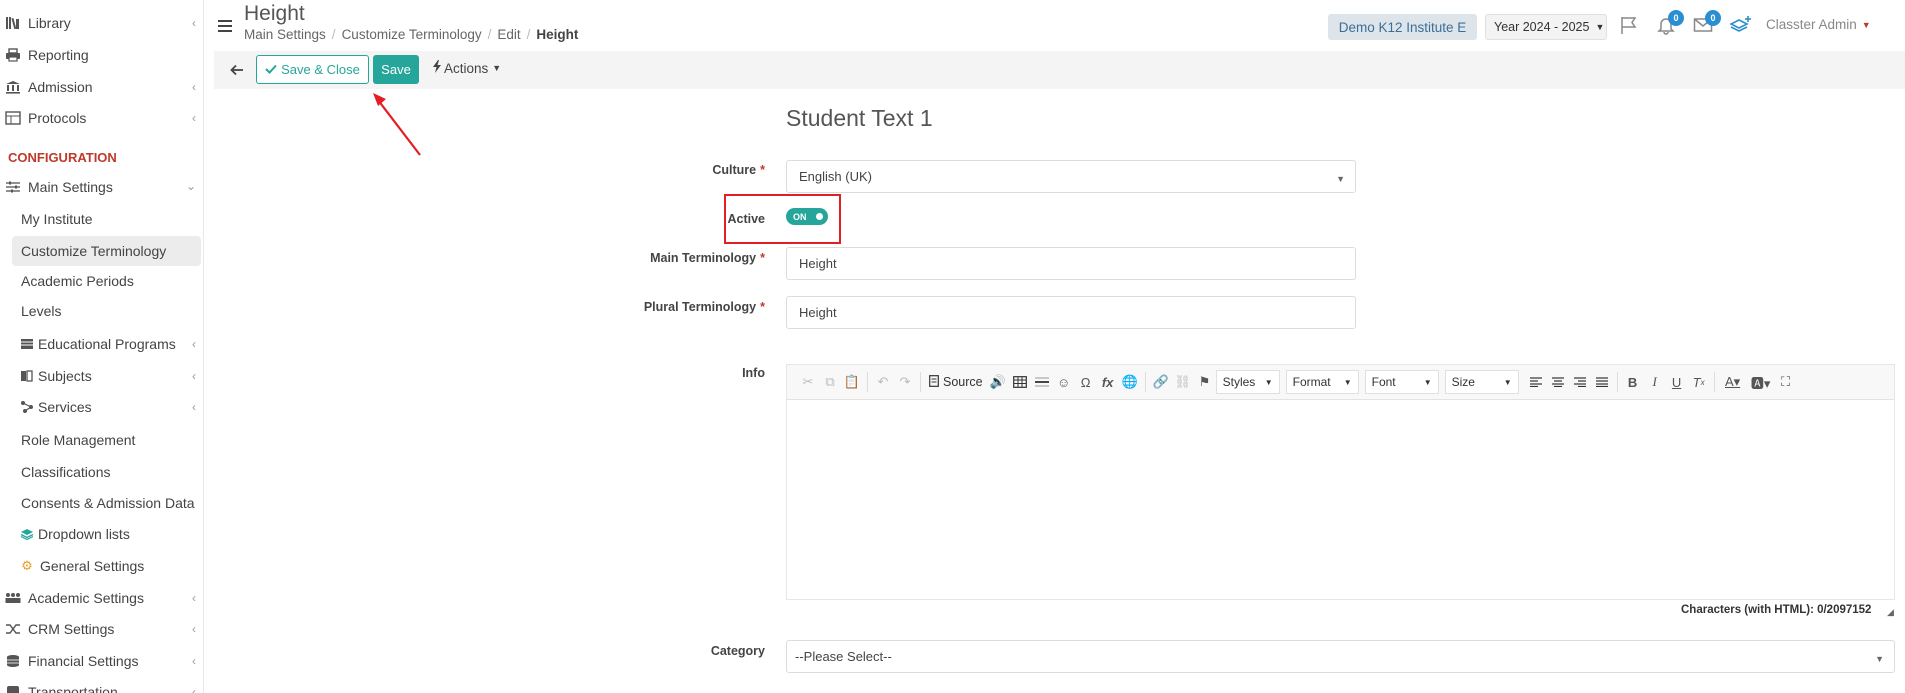 This screenshot has height=693, width=1905. Describe the element at coordinates (1558, 382) in the screenshot. I see `align-center-icon` at that location.